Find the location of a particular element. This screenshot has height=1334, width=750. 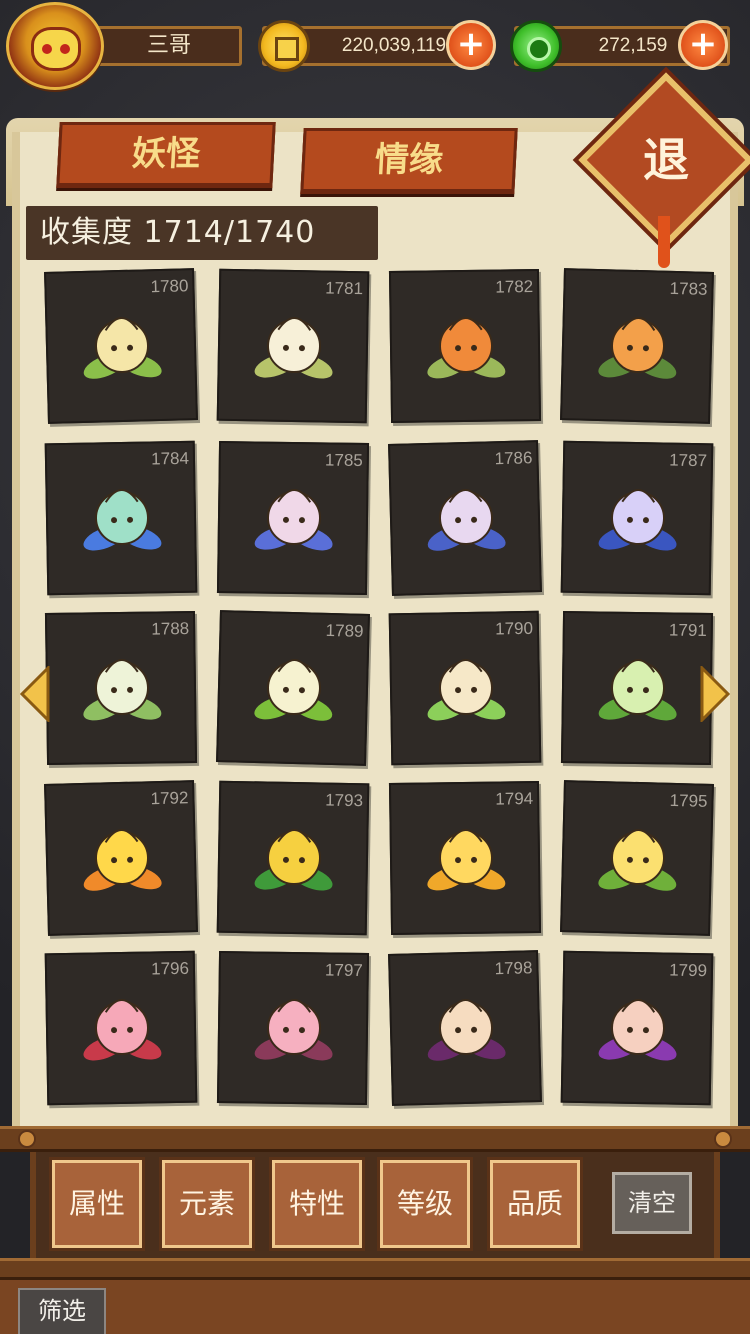

clear-button: 清空 is located at coordinates (652, 1203).